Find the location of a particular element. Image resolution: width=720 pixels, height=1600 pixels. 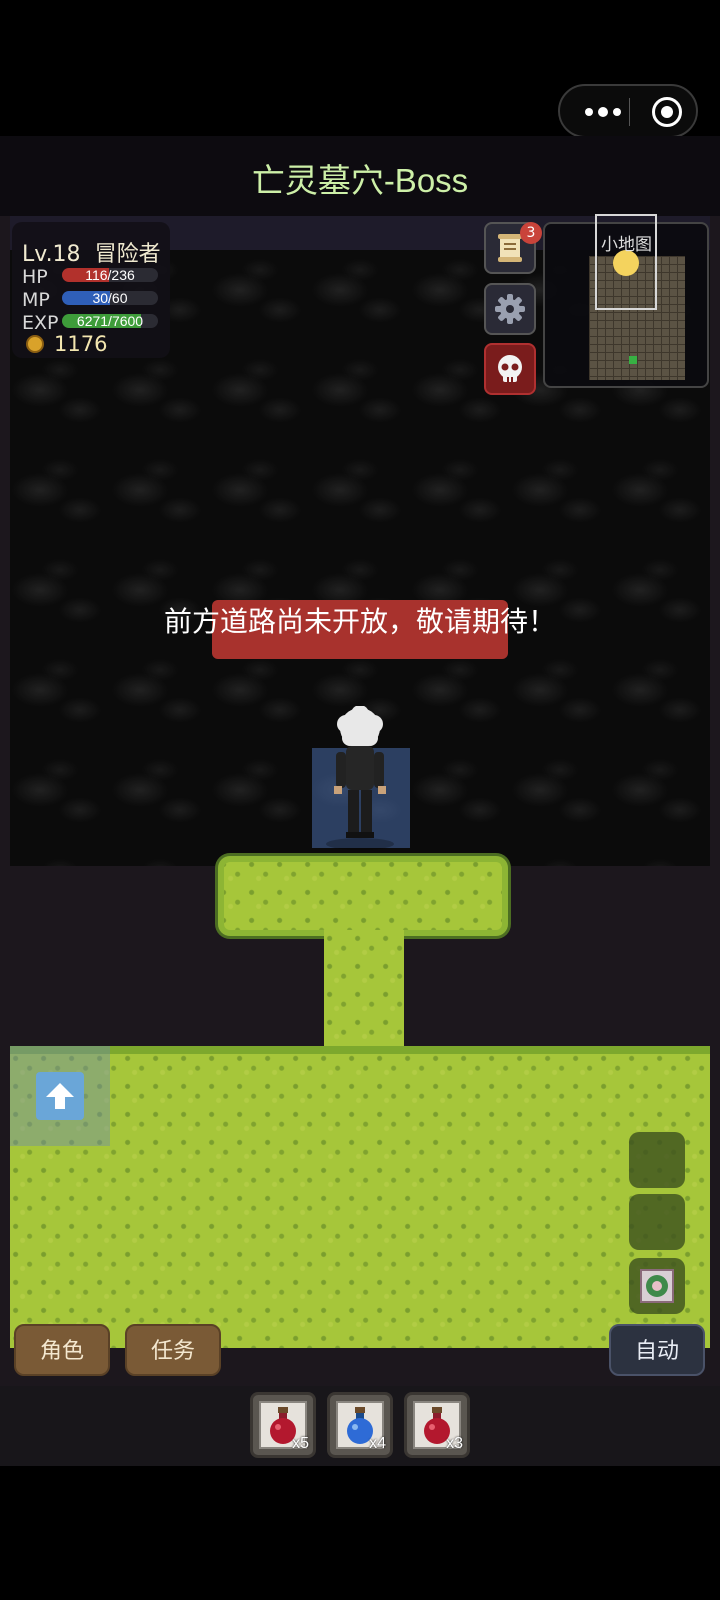

hp-value: 116/236 is located at coordinates (110, 275).